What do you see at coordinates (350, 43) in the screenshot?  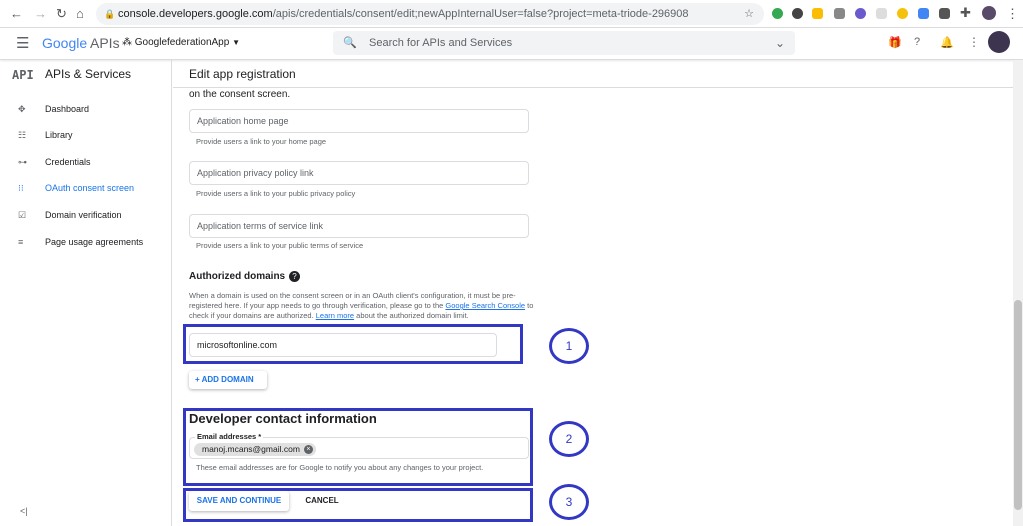 I see `search-icon: 🔍` at bounding box center [350, 43].